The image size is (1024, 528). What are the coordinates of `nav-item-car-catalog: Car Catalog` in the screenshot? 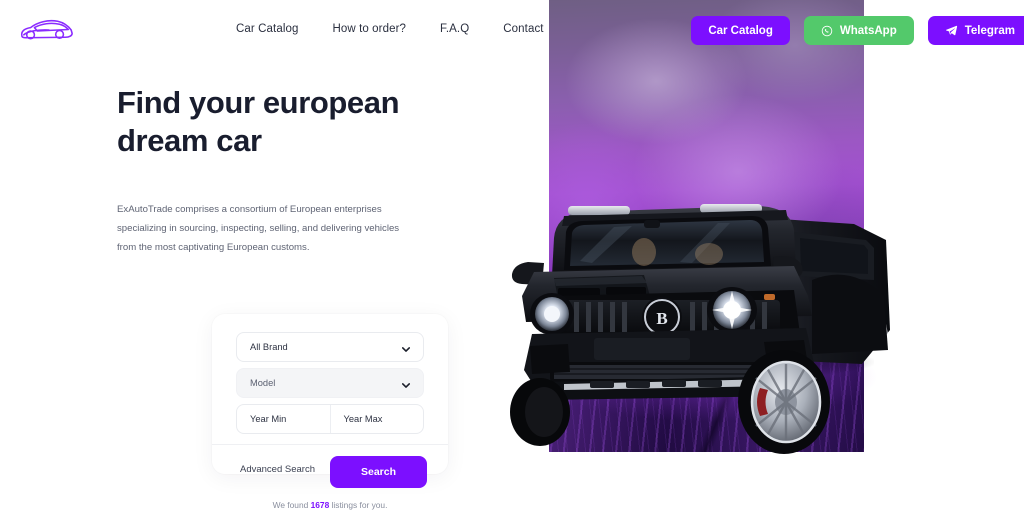 It's located at (267, 29).